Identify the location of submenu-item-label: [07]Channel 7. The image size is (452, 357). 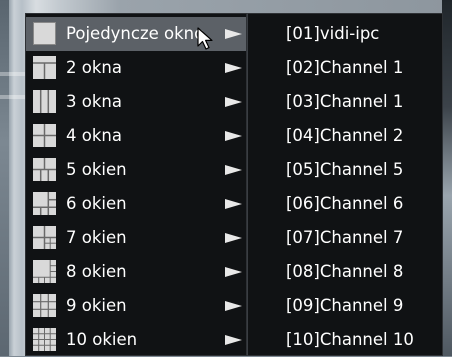
(345, 237).